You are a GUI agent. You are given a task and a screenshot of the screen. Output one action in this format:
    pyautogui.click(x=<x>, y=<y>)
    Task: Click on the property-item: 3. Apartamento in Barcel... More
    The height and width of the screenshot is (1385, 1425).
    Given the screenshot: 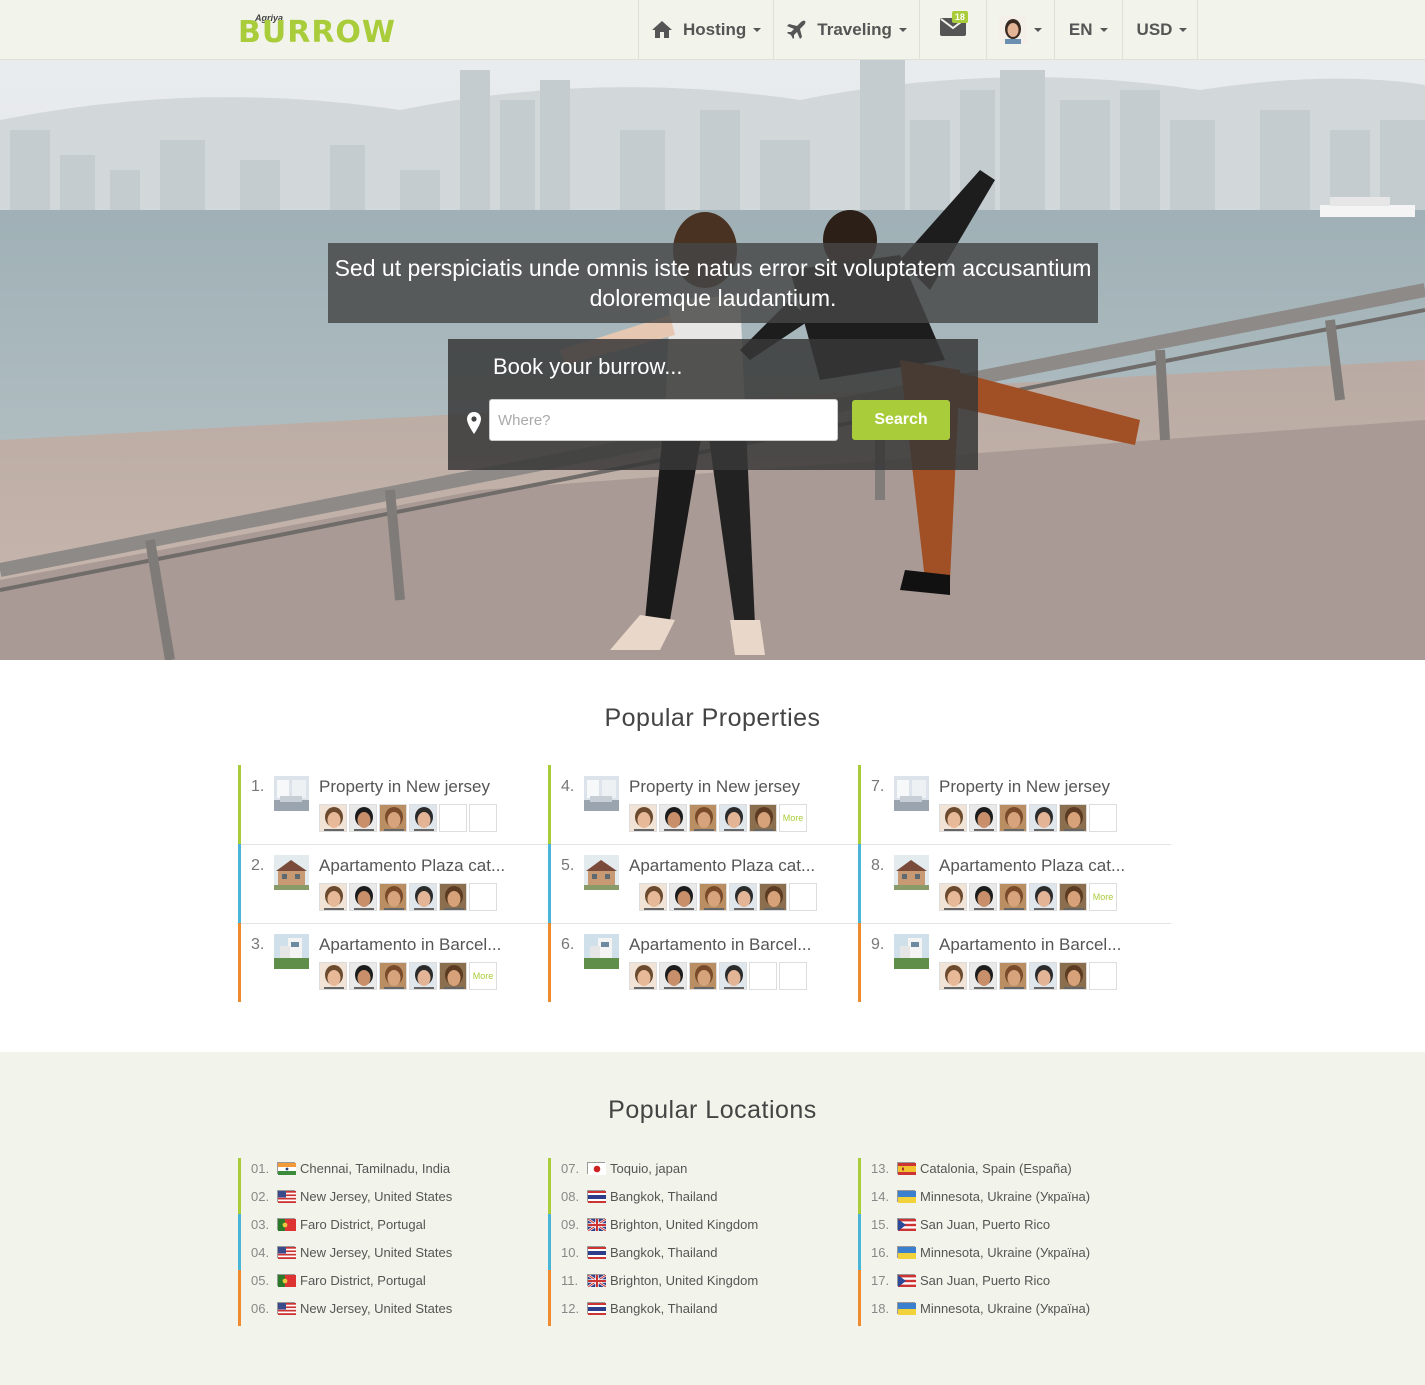 What is the action you would take?
    pyautogui.click(x=393, y=962)
    